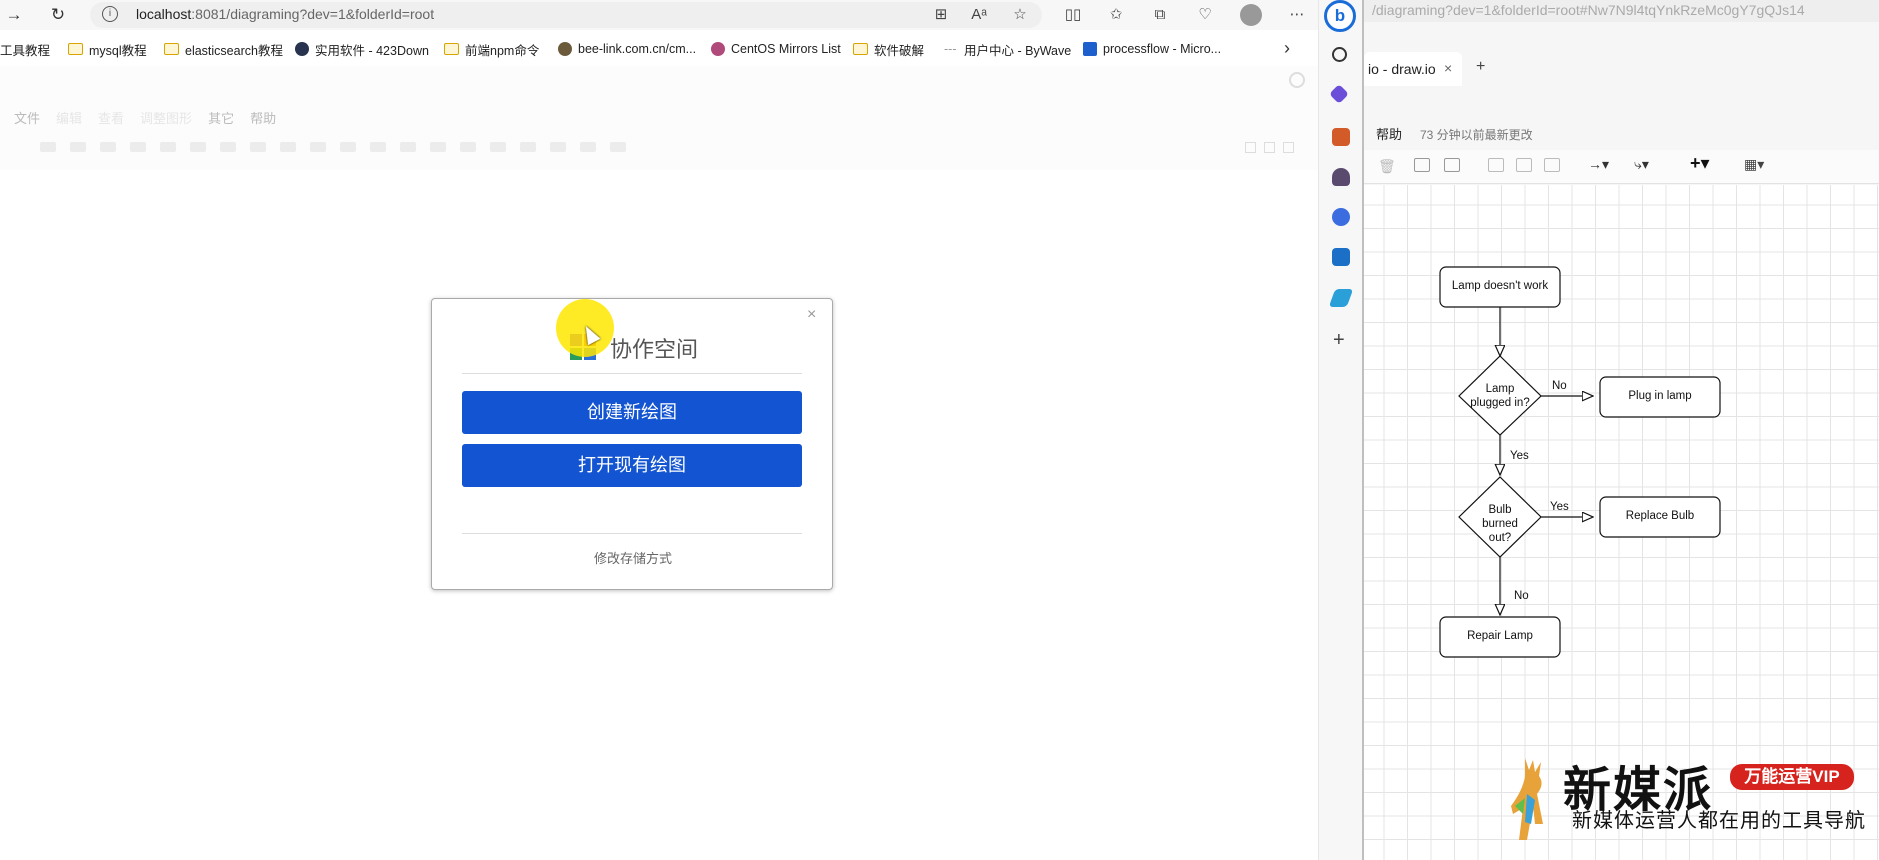 The image size is (1879, 860). What do you see at coordinates (1341, 257) in the screenshot?
I see `outlook-icon` at bounding box center [1341, 257].